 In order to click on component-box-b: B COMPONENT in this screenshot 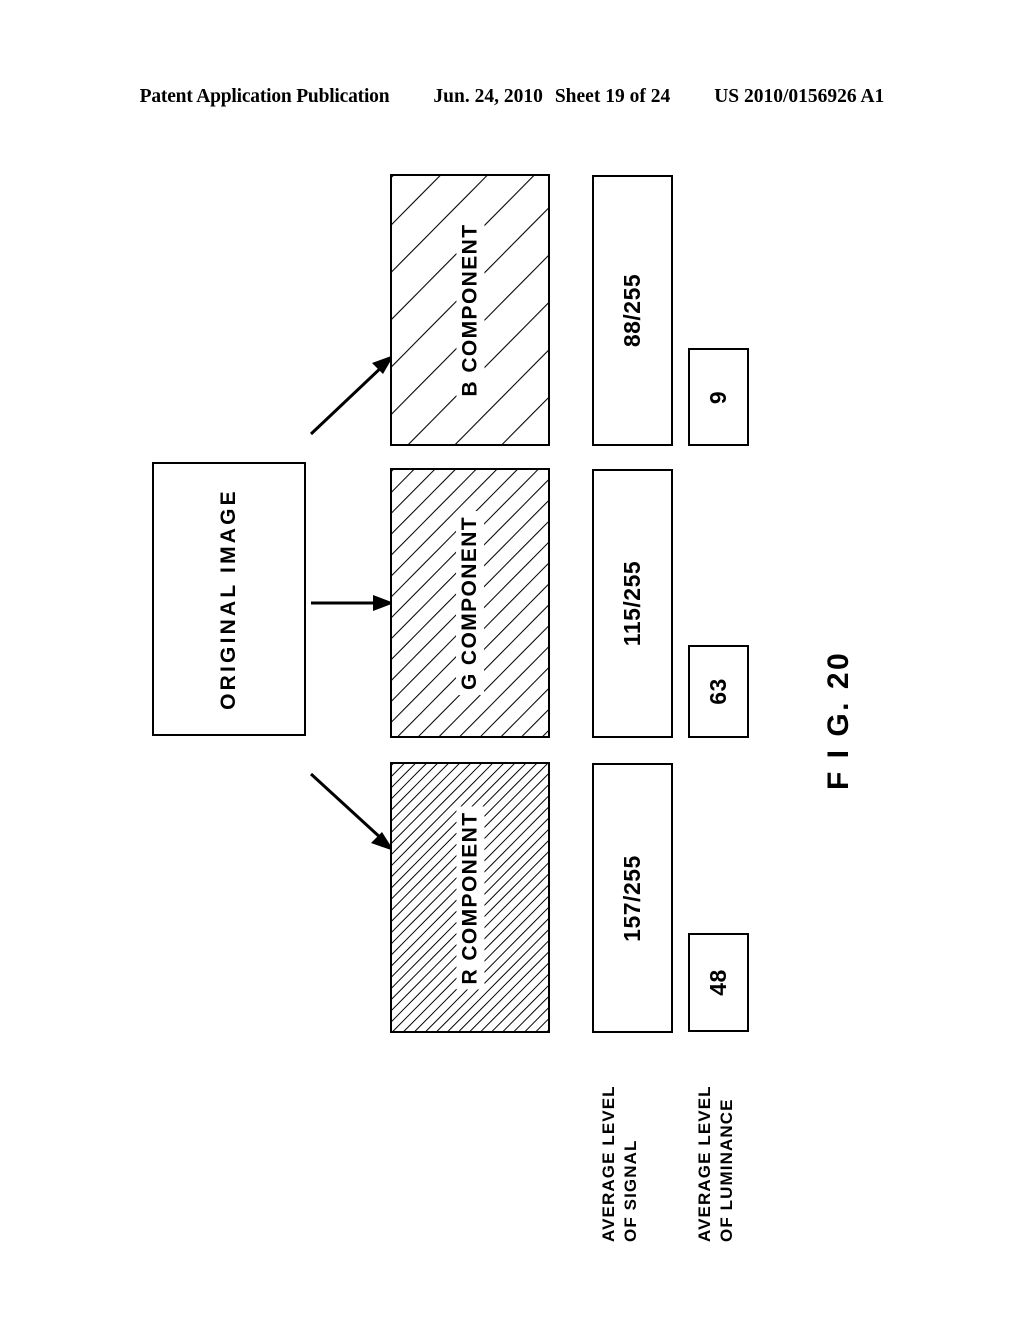, I will do `click(470, 310)`.